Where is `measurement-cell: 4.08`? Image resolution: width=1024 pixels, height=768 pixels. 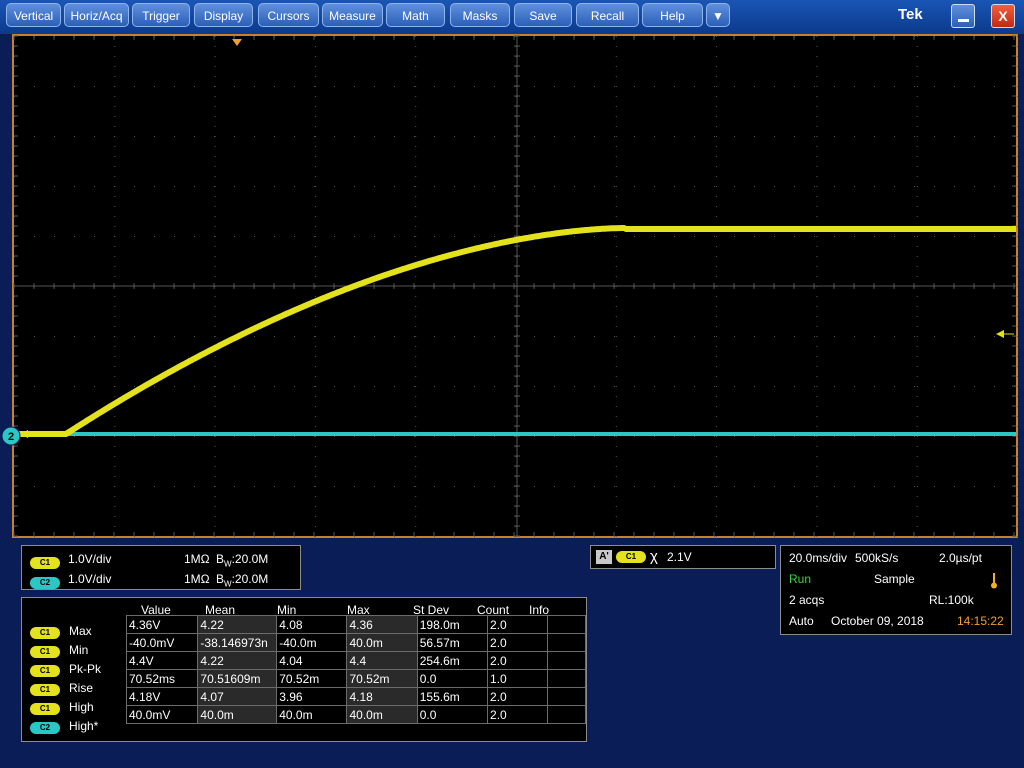
measurement-cell: 4.08 is located at coordinates (312, 624).